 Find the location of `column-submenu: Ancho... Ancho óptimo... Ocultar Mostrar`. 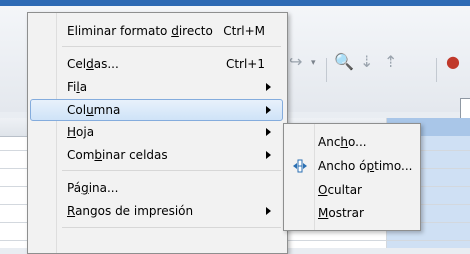

column-submenu: Ancho... Ancho óptimo... Ocultar Mostrar is located at coordinates (352, 177).